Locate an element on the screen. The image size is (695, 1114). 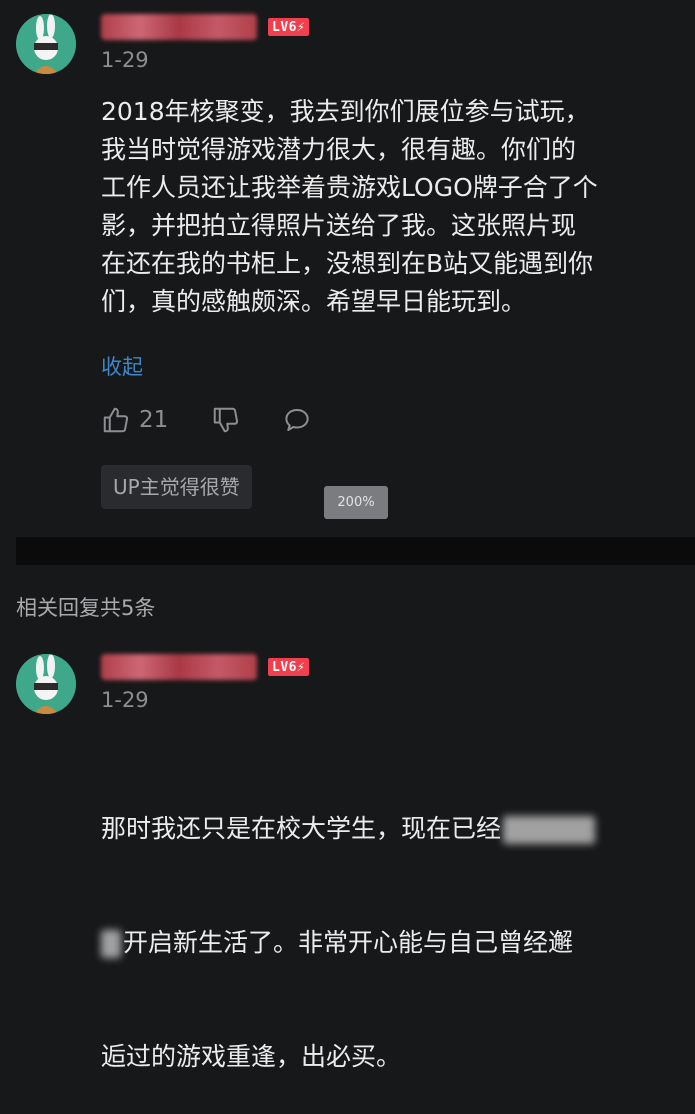
reply-text-line: 开启新生活了。非常开心能与自己曾经邂 is located at coordinates (348, 942).